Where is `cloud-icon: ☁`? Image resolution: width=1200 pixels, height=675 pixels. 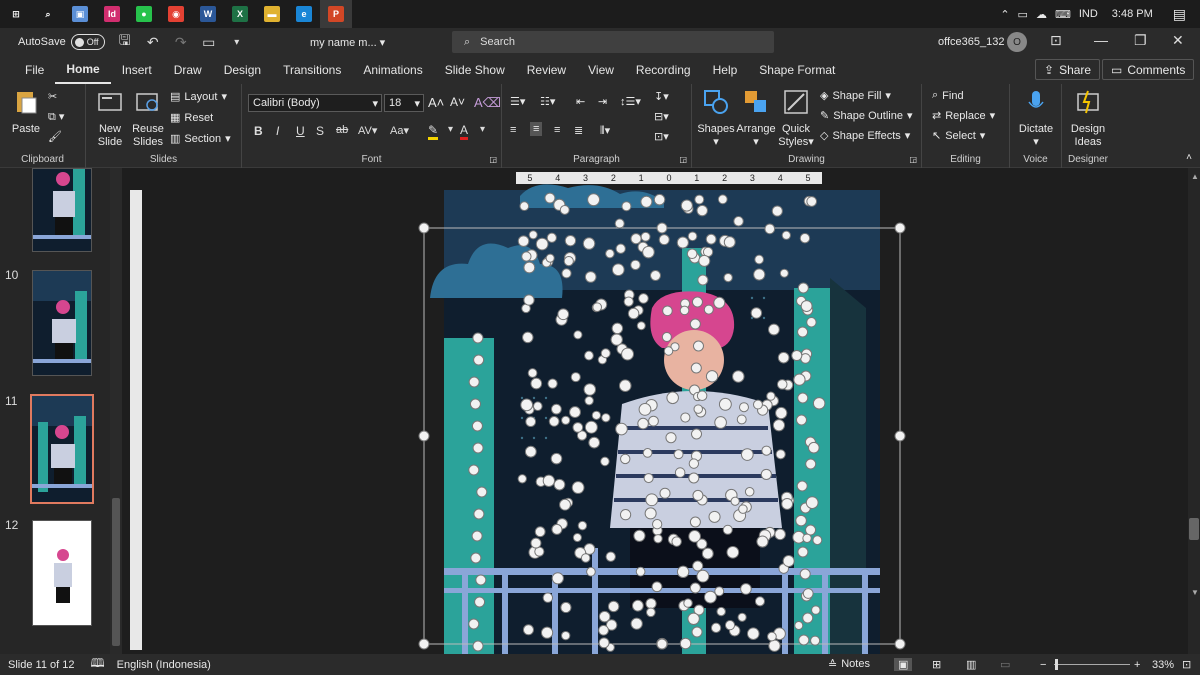 cloud-icon: ☁ is located at coordinates (1041, 14).